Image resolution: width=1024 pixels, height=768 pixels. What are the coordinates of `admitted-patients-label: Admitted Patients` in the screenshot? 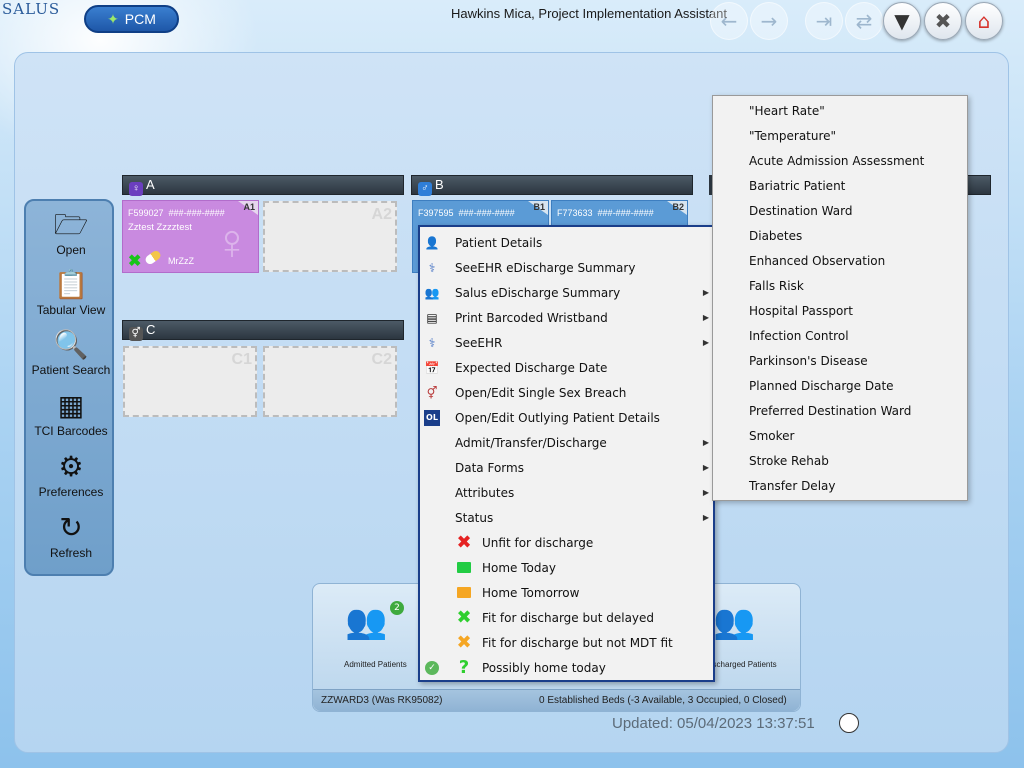 It's located at (375, 664).